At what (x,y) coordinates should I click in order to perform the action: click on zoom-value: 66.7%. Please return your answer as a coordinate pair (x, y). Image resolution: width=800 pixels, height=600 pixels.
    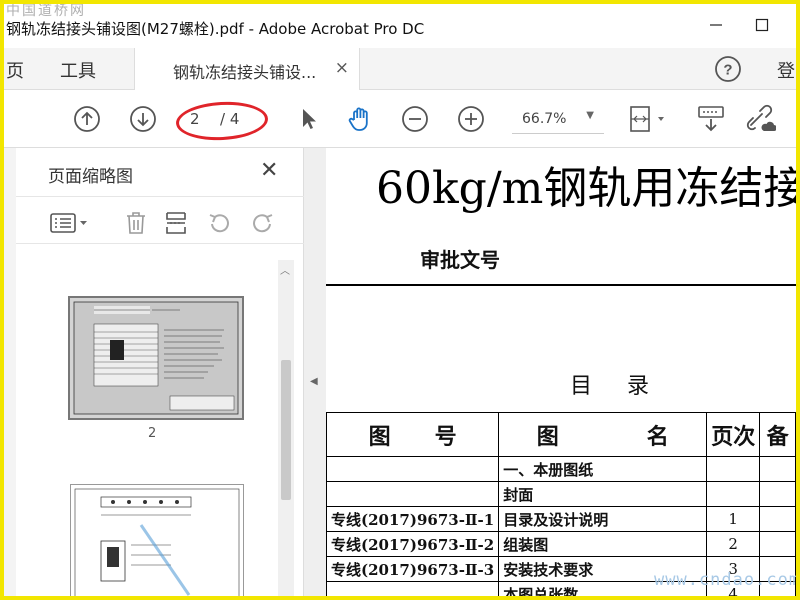
    Looking at the image, I should click on (544, 119).